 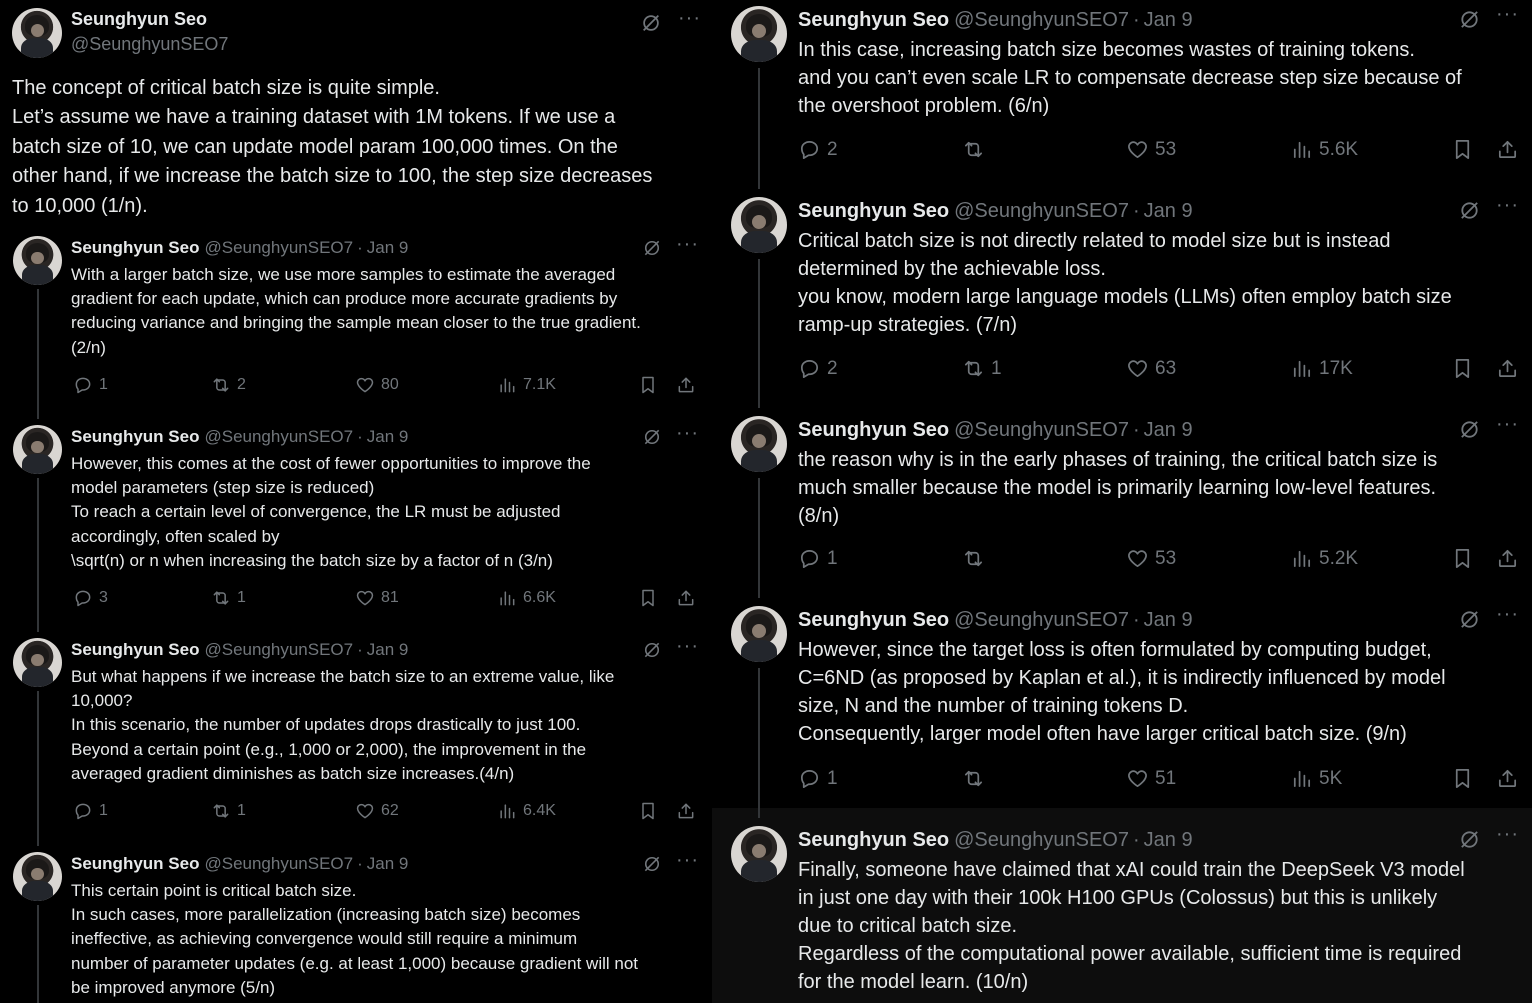 What do you see at coordinates (1316, 778) in the screenshot?
I see `views-button: 5K` at bounding box center [1316, 778].